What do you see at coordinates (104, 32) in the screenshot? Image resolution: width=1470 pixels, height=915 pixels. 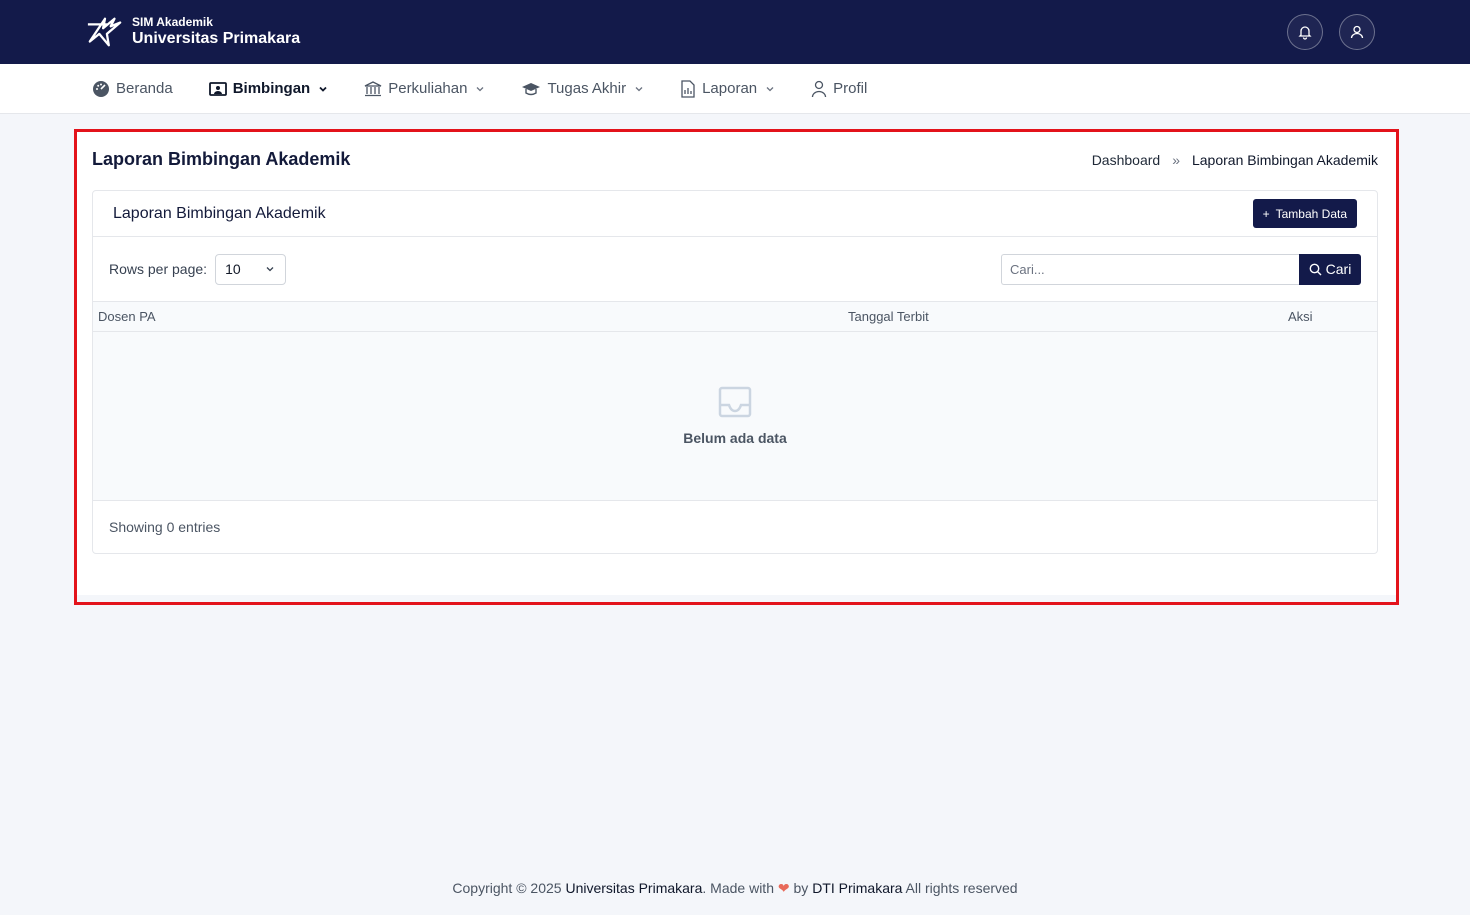 I see `university-logo-icon` at bounding box center [104, 32].